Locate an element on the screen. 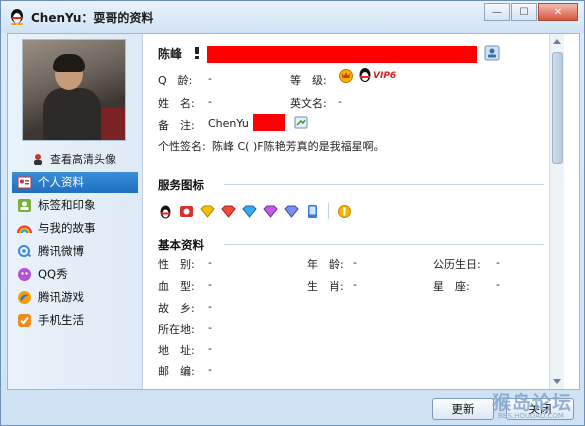  window-title: ChenYu：耍哥的资料 is located at coordinates (92, 18).